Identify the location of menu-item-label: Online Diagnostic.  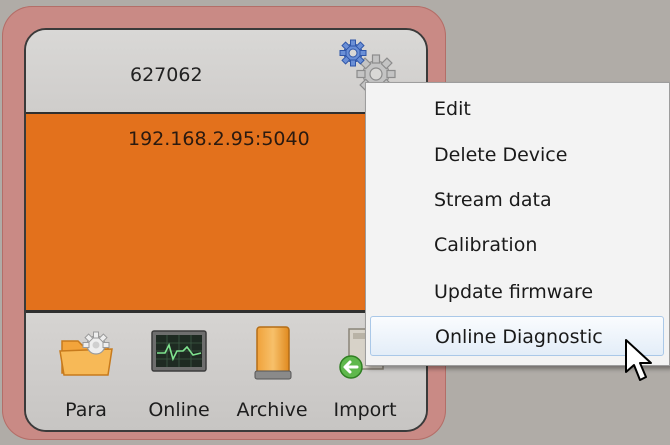
(519, 337).